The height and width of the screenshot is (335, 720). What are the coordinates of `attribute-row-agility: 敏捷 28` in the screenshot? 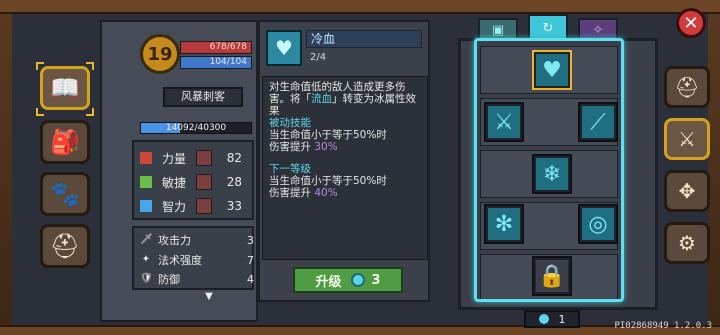 It's located at (196, 182).